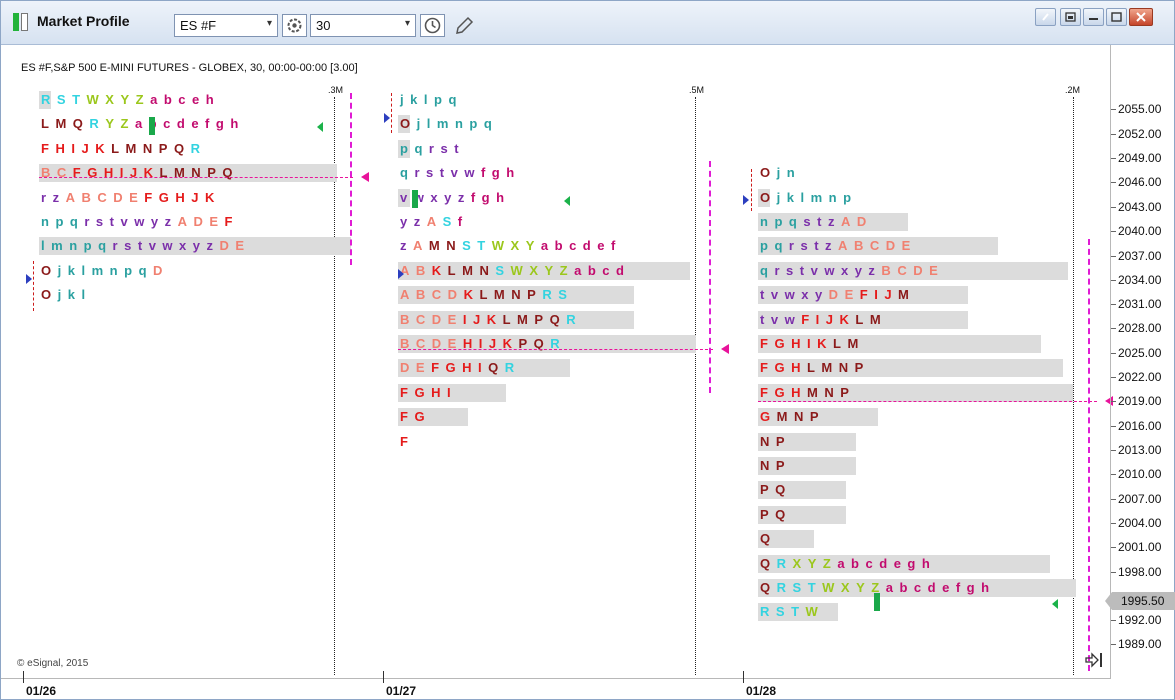  I want to click on tpo-letter: f, so click(958, 587).